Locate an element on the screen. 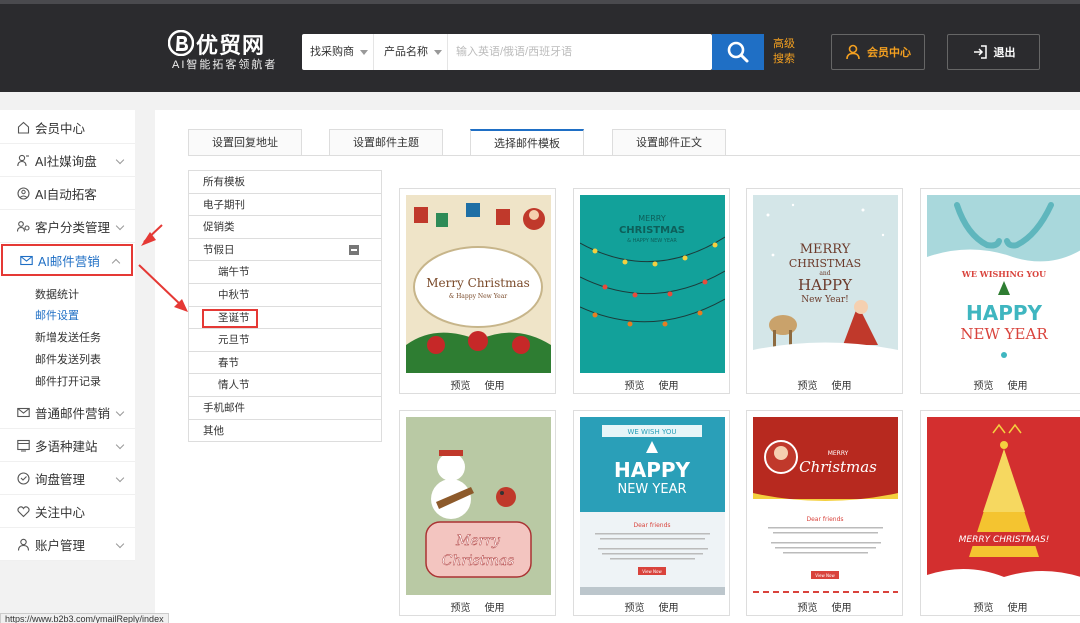  sub-item-send-list: 邮件发送列表 is located at coordinates (68, 359).